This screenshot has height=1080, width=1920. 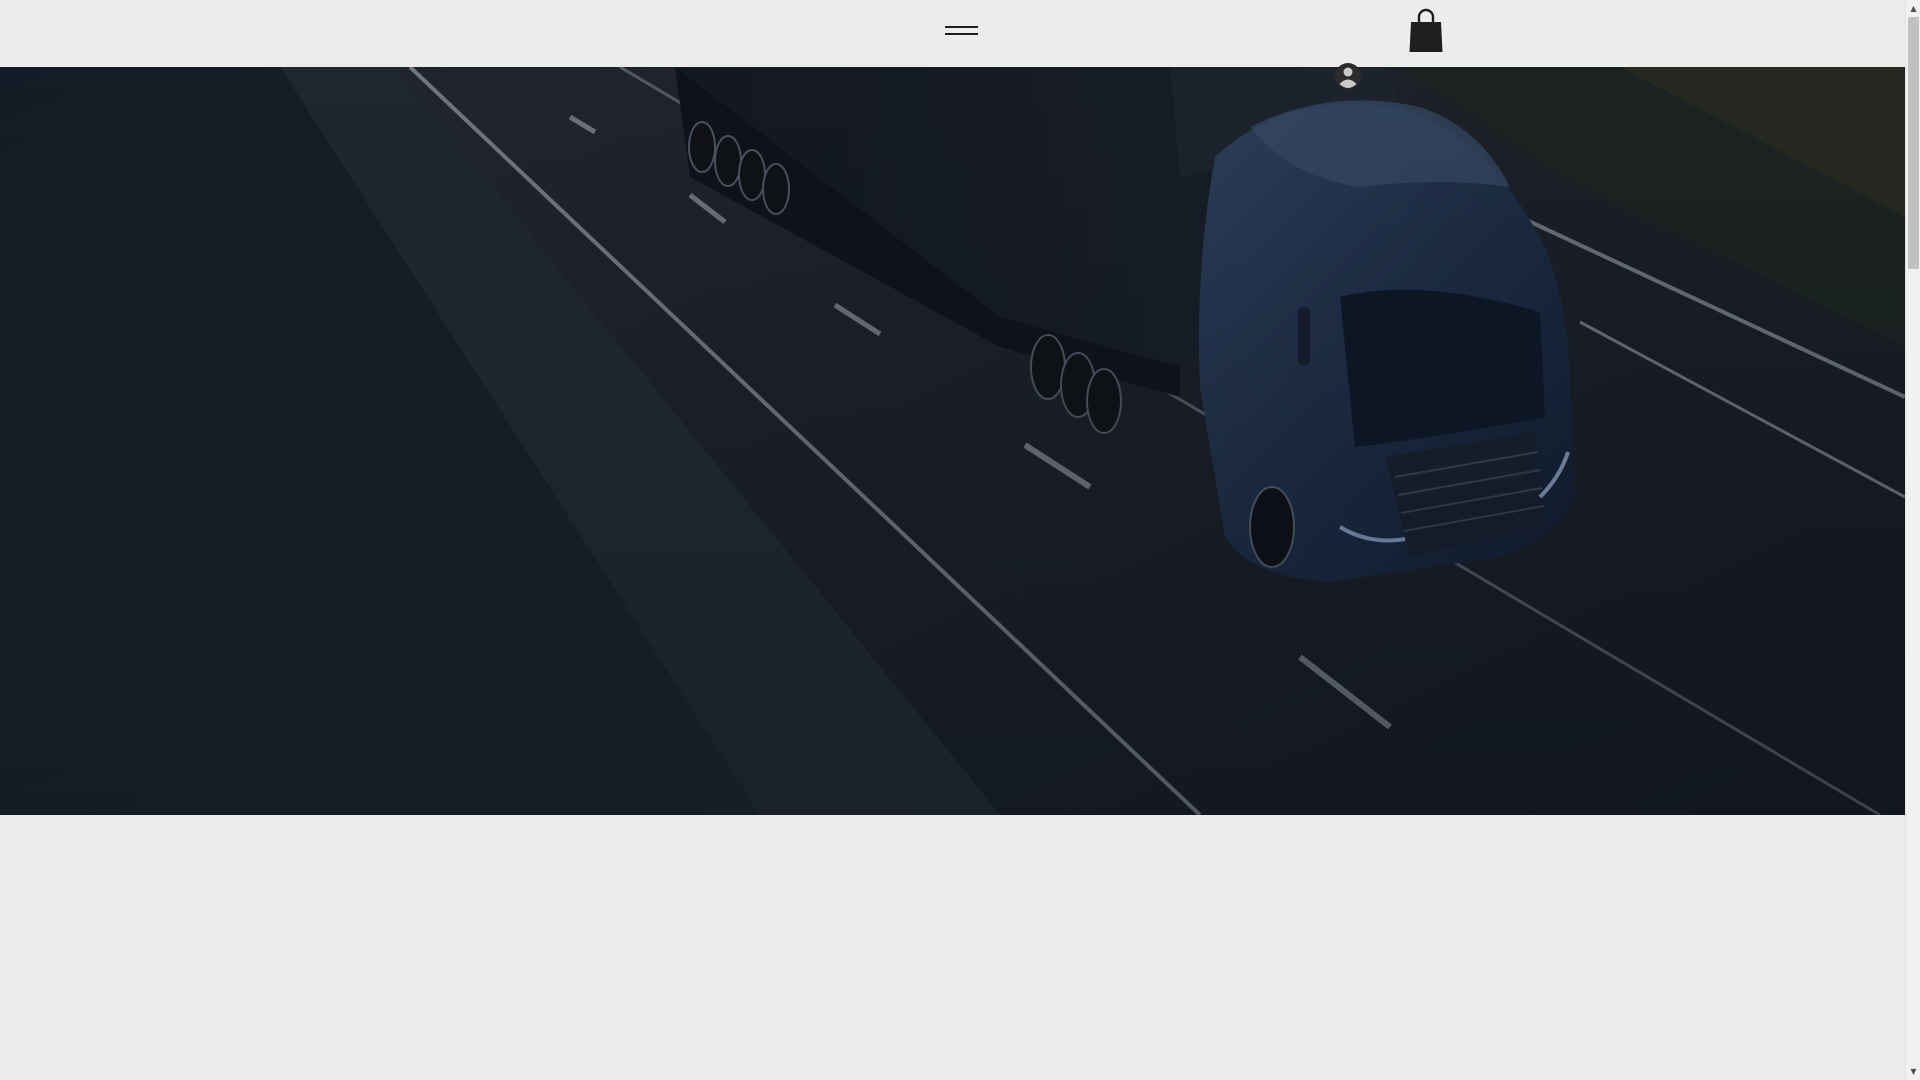 What do you see at coordinates (1348, 78) in the screenshot?
I see `user-avatar-icon` at bounding box center [1348, 78].